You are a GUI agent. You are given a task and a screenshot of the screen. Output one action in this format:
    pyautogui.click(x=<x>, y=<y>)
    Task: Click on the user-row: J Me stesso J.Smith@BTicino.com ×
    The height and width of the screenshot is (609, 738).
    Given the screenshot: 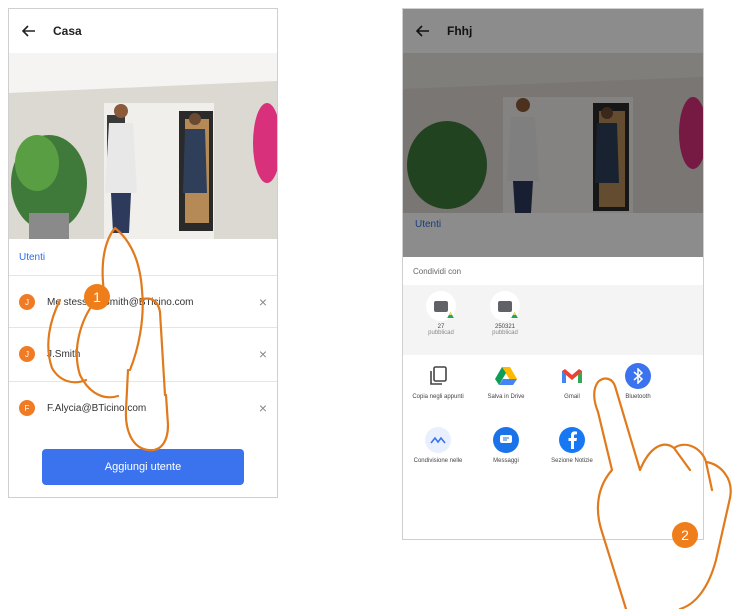 What is the action you would take?
    pyautogui.click(x=143, y=301)
    